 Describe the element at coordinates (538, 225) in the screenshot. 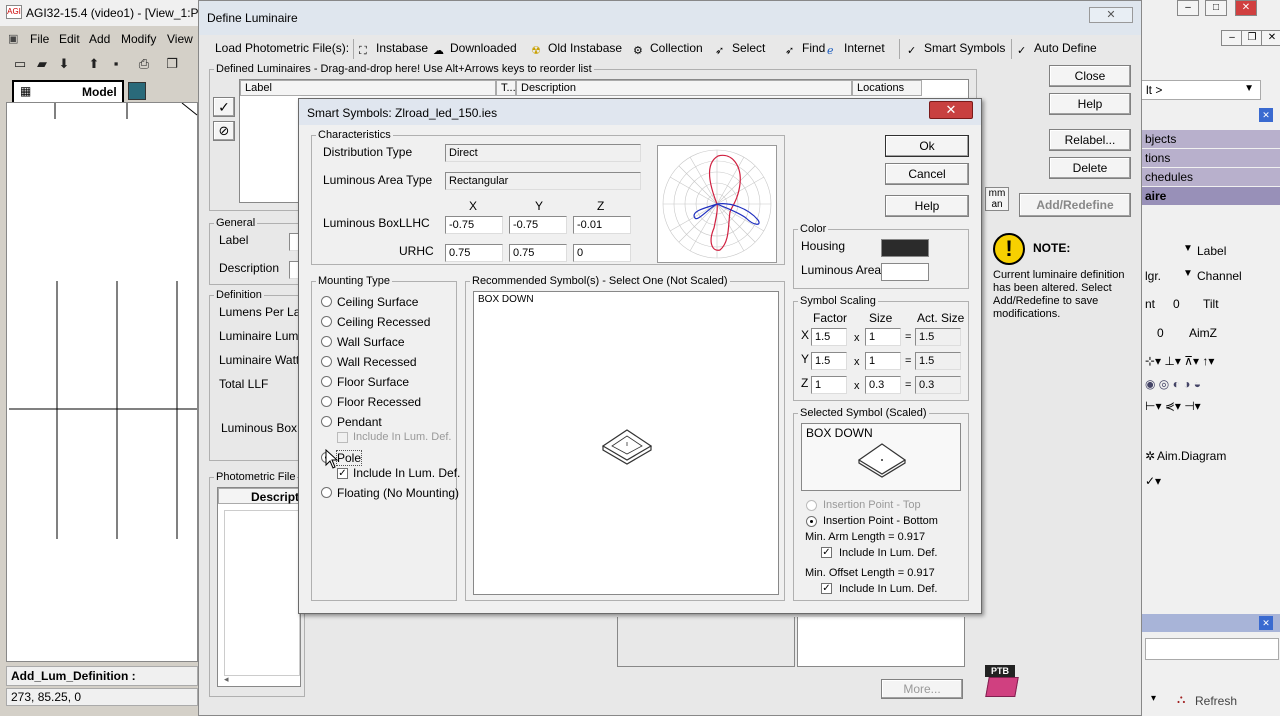

I see `llhc-y-input: -0.75` at that location.